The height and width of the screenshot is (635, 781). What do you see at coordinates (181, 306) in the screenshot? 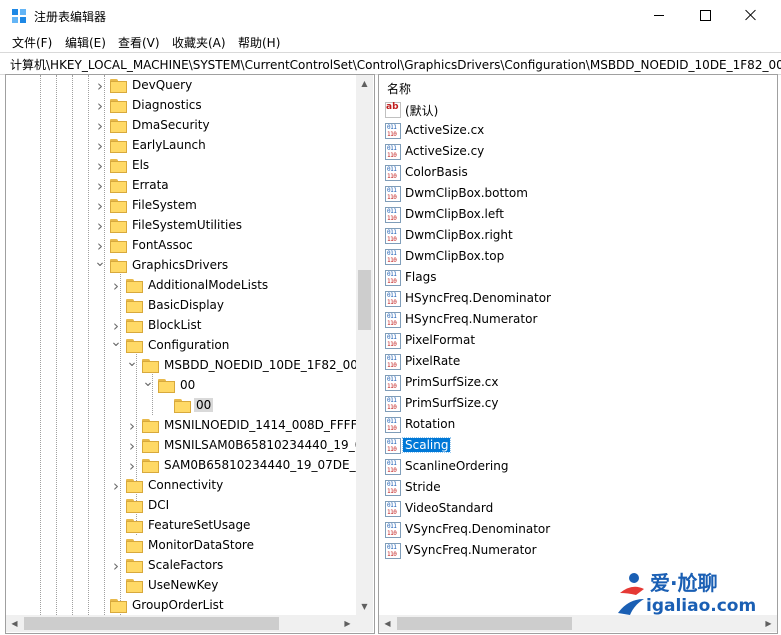
I see `tree-item: BasicDisplay` at bounding box center [181, 306].